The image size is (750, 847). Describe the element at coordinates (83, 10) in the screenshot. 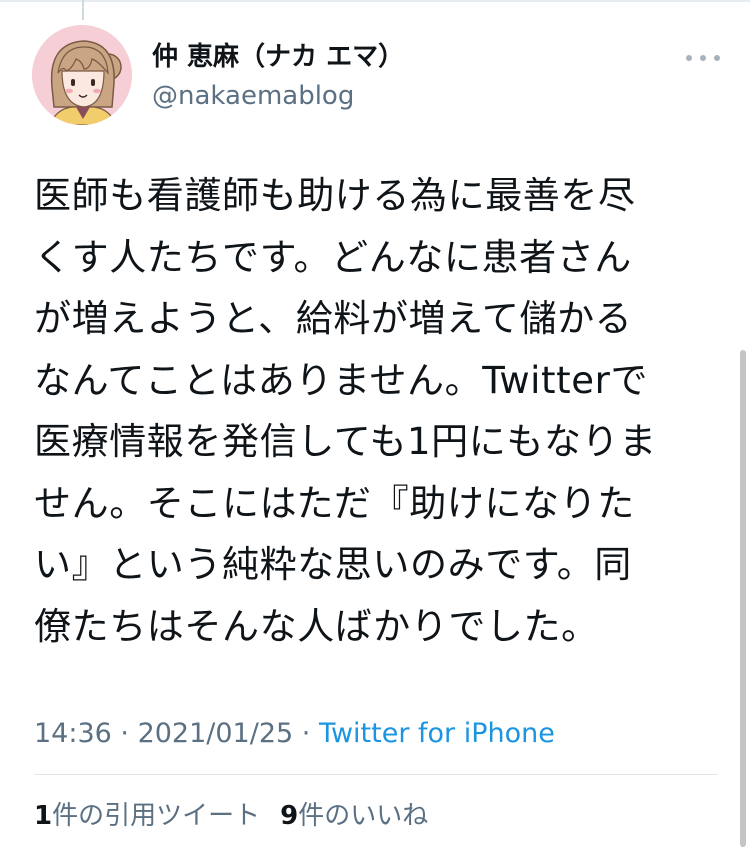

I see `thread-connector-line` at that location.